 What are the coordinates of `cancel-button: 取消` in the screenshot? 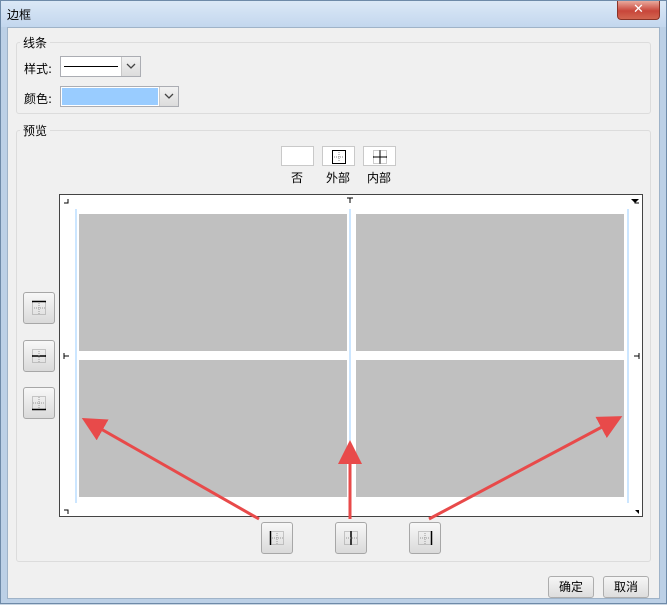 It's located at (626, 587).